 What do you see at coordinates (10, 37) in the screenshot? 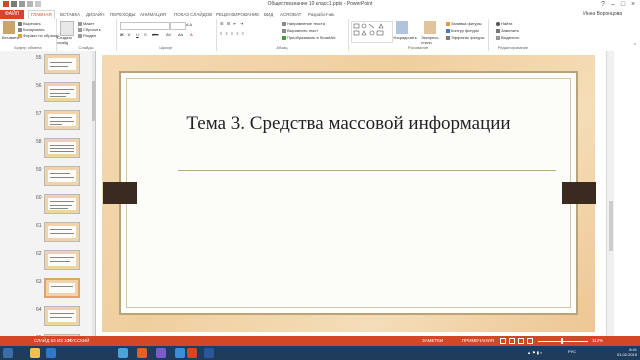
I see `paste-button: Вставить` at bounding box center [10, 37].